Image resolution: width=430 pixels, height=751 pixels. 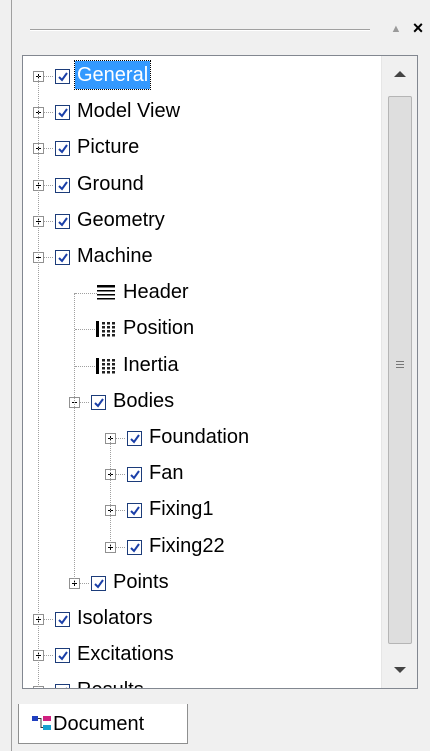 What do you see at coordinates (400, 366) in the screenshot?
I see `thumb-grip-icon` at bounding box center [400, 366].